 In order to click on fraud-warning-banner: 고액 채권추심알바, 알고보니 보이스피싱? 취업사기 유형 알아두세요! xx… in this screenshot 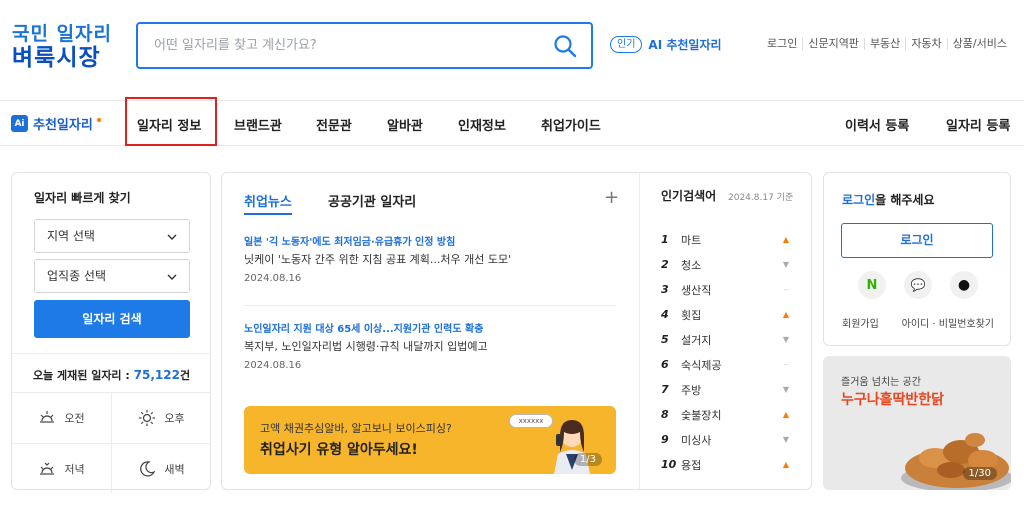, I will do `click(430, 440)`.